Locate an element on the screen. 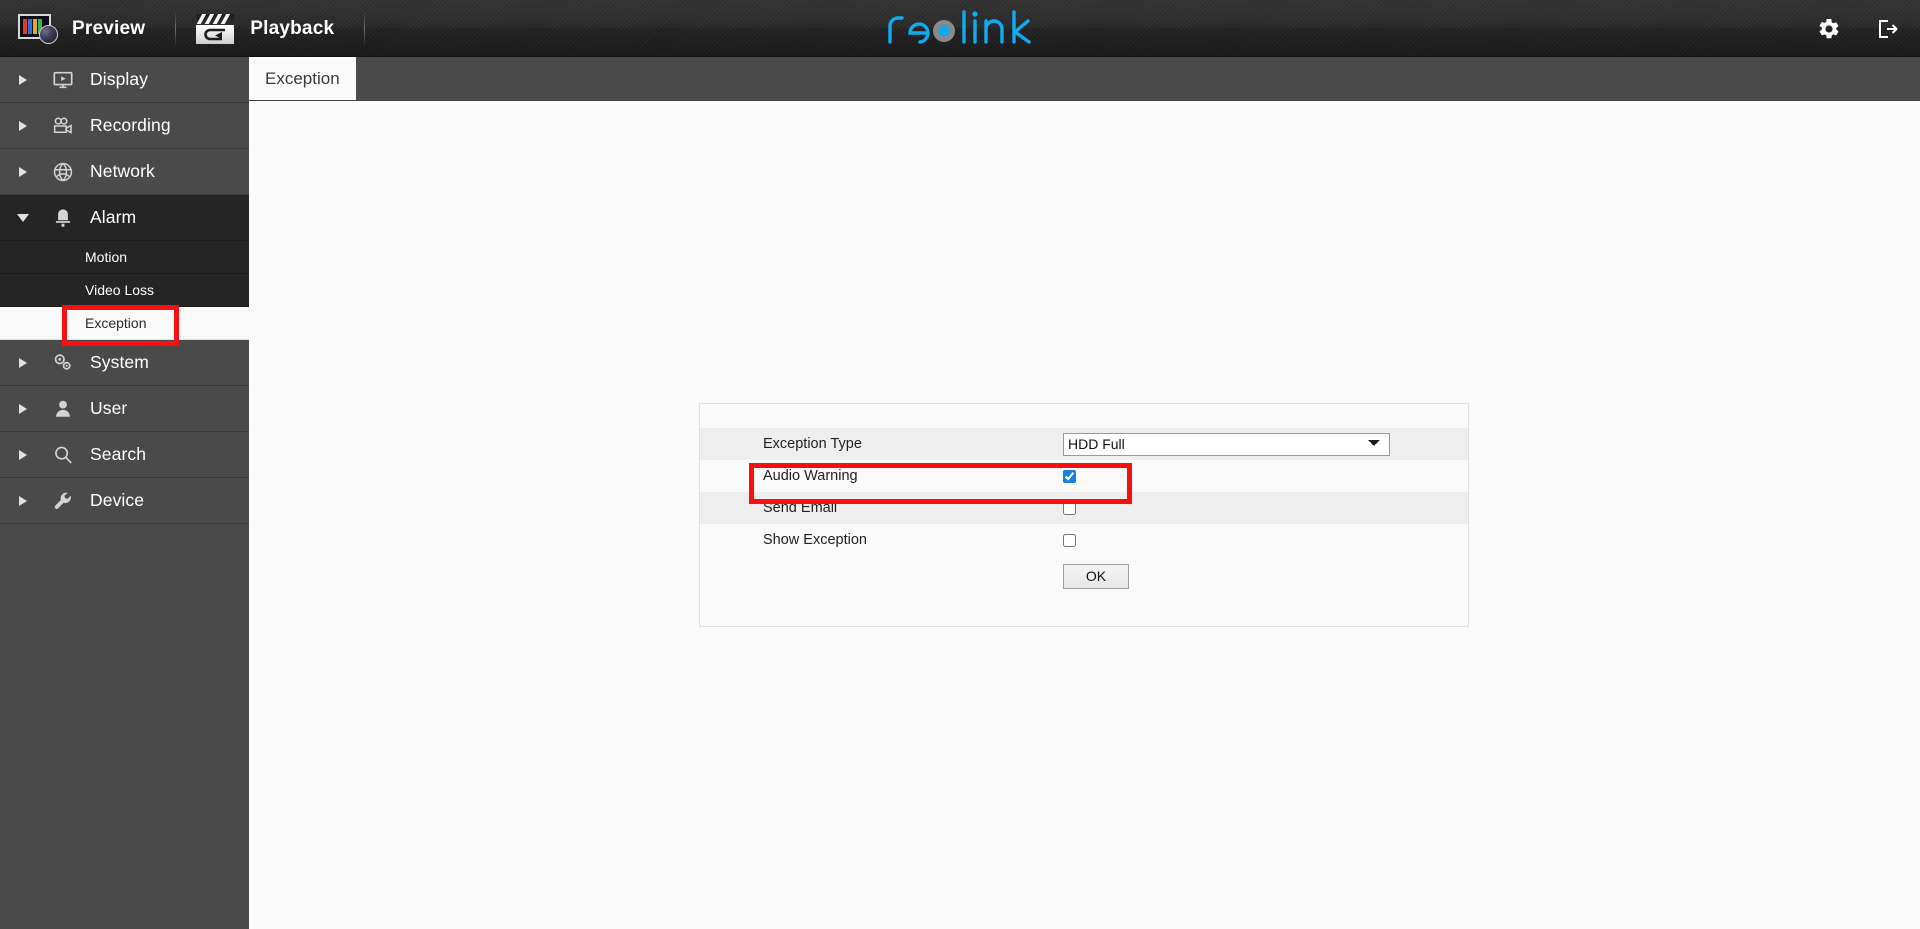 The height and width of the screenshot is (929, 1920). sidebar-item-system: System is located at coordinates (124, 363).